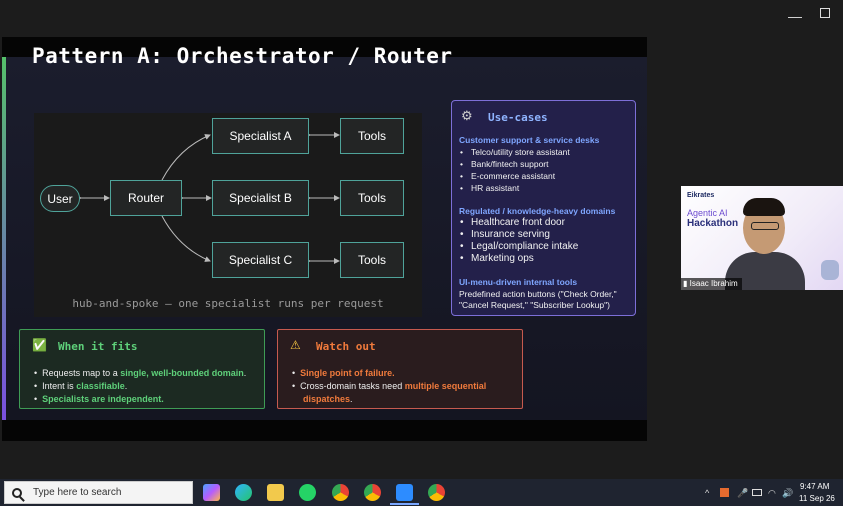  I want to click on glasses, so click(765, 226).